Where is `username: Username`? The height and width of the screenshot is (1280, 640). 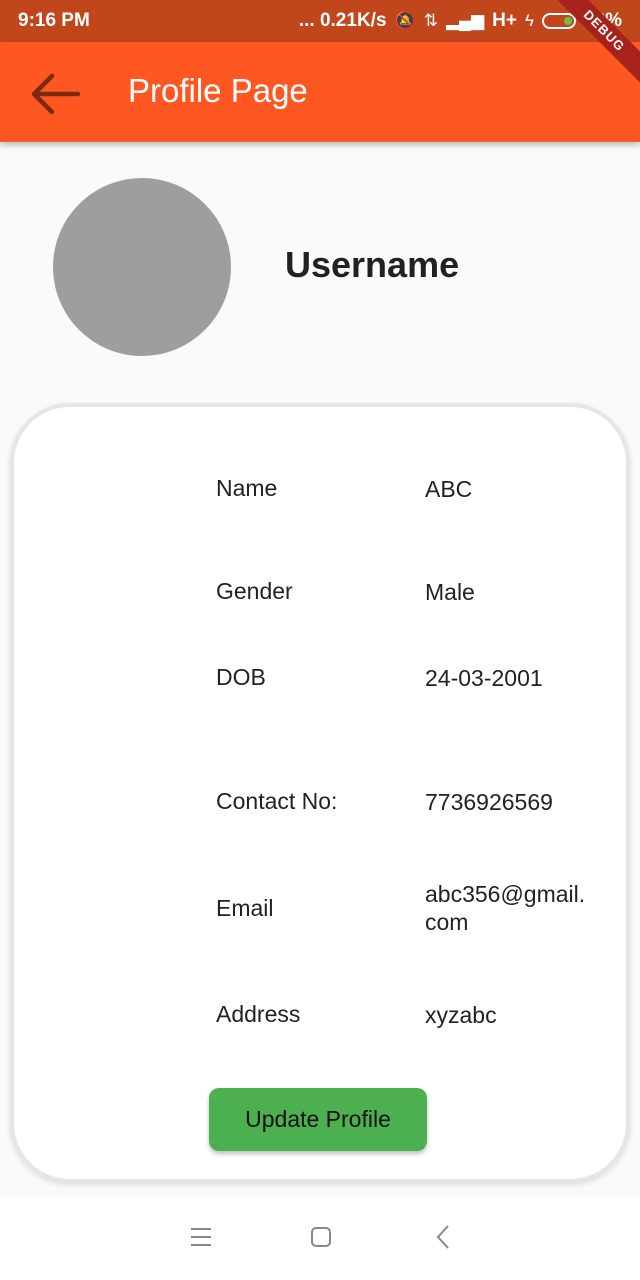 username: Username is located at coordinates (372, 264).